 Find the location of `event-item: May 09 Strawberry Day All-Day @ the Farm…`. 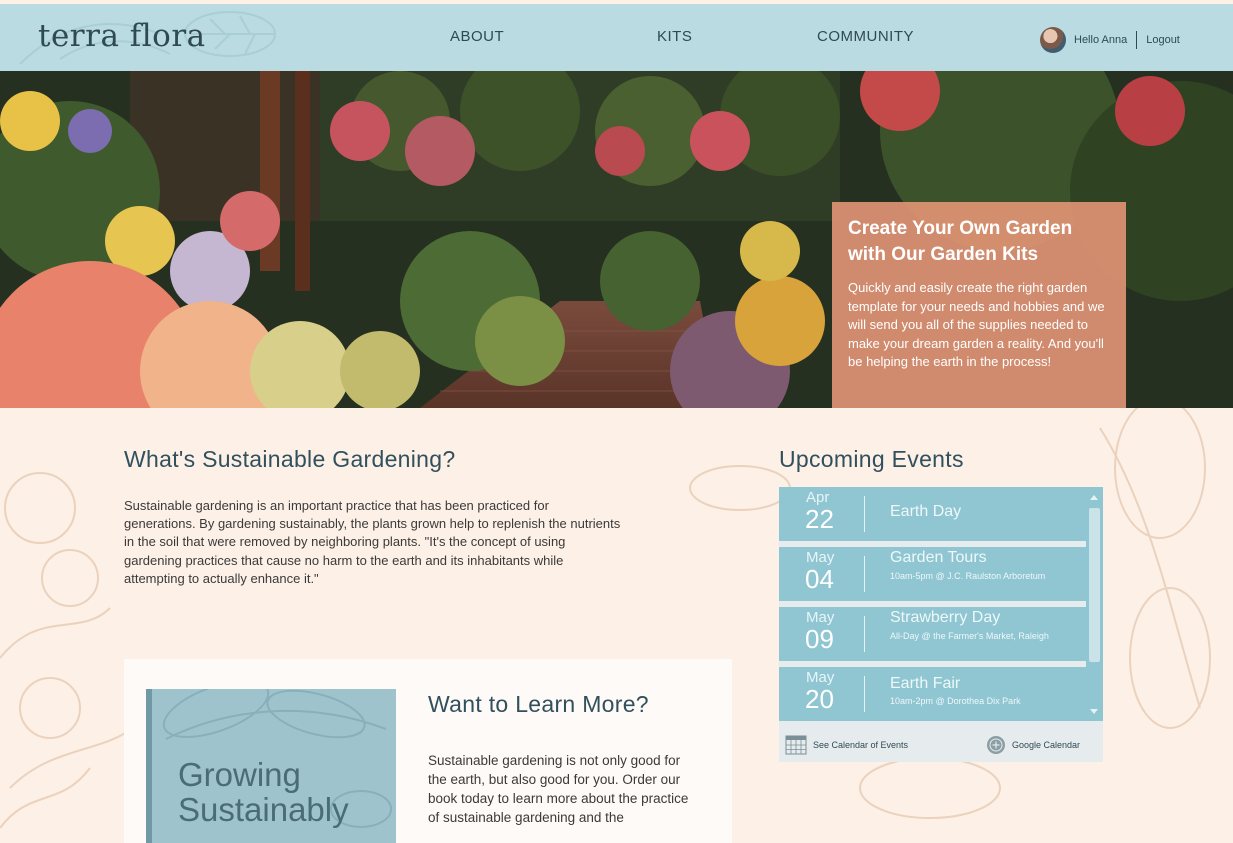

event-item: May 09 Strawberry Day All-Day @ the Farm… is located at coordinates (932, 634).